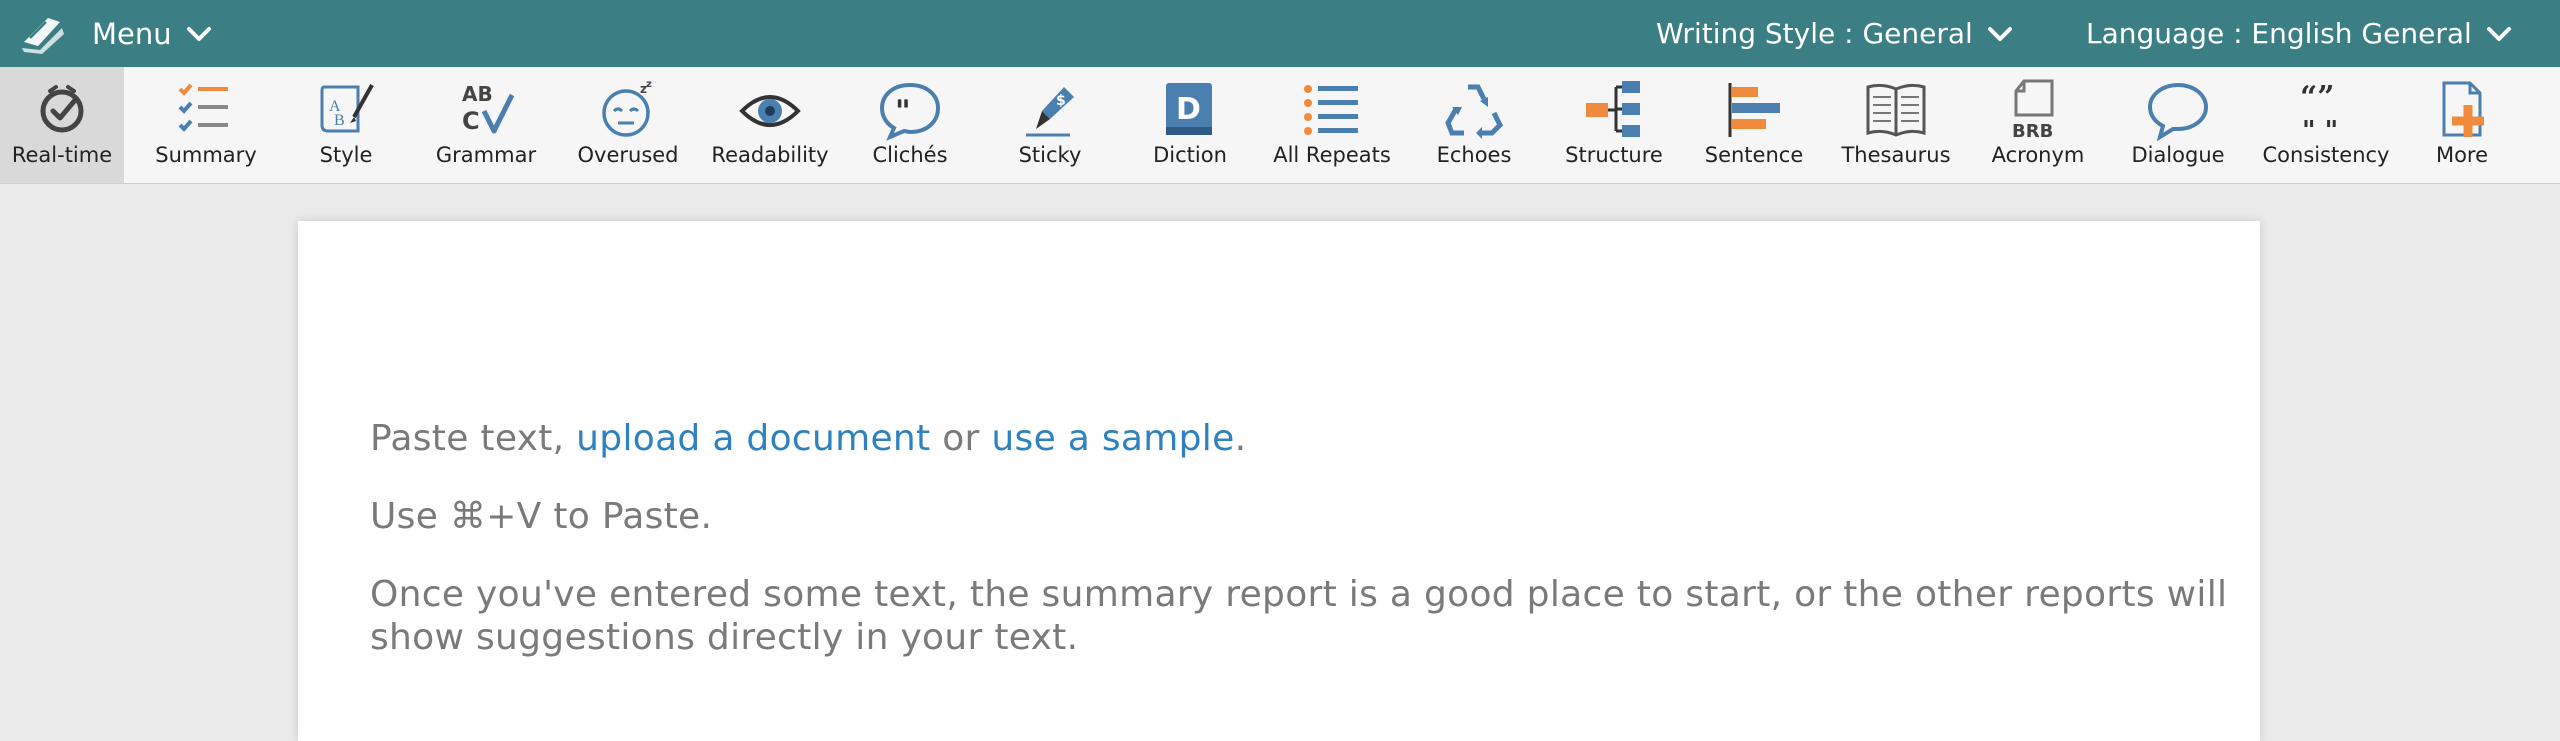 The image size is (2560, 741). What do you see at coordinates (62, 155) in the screenshot?
I see `tool-label: Real-time` at bounding box center [62, 155].